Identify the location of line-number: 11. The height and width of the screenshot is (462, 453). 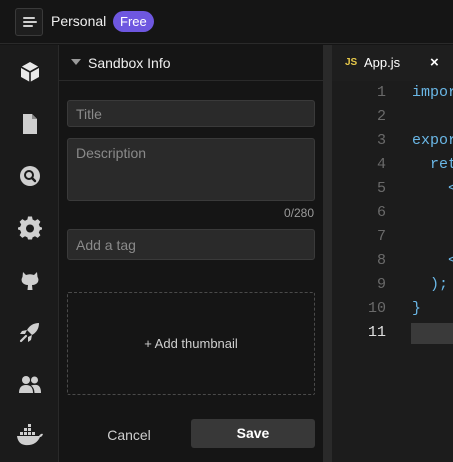
(376, 332).